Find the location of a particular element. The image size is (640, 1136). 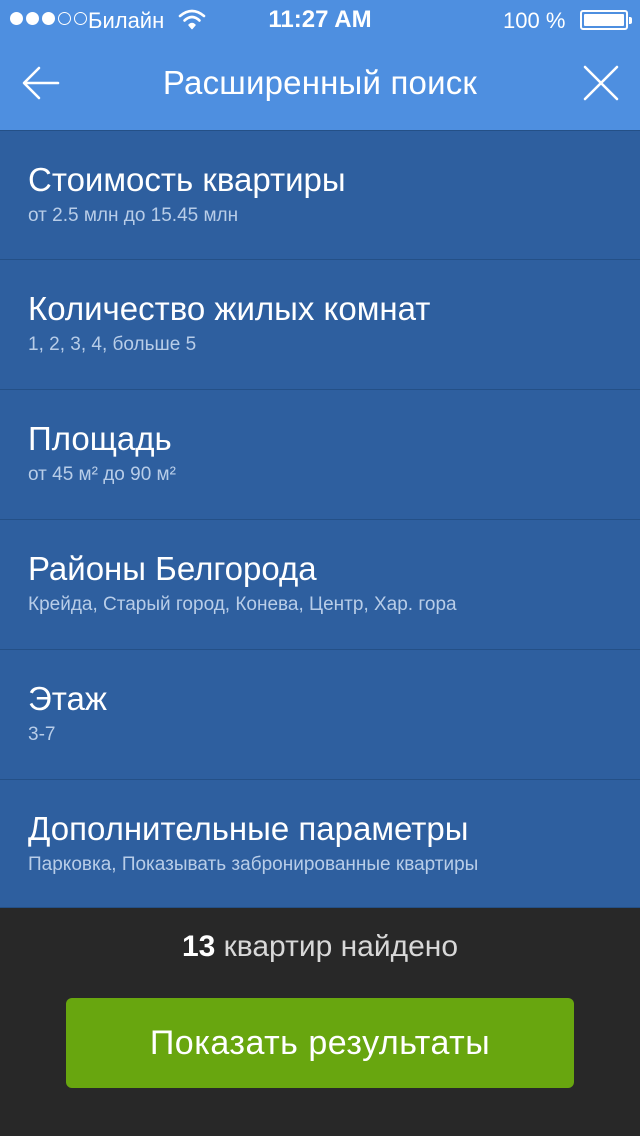

filter-value: 3-7 is located at coordinates (42, 734).